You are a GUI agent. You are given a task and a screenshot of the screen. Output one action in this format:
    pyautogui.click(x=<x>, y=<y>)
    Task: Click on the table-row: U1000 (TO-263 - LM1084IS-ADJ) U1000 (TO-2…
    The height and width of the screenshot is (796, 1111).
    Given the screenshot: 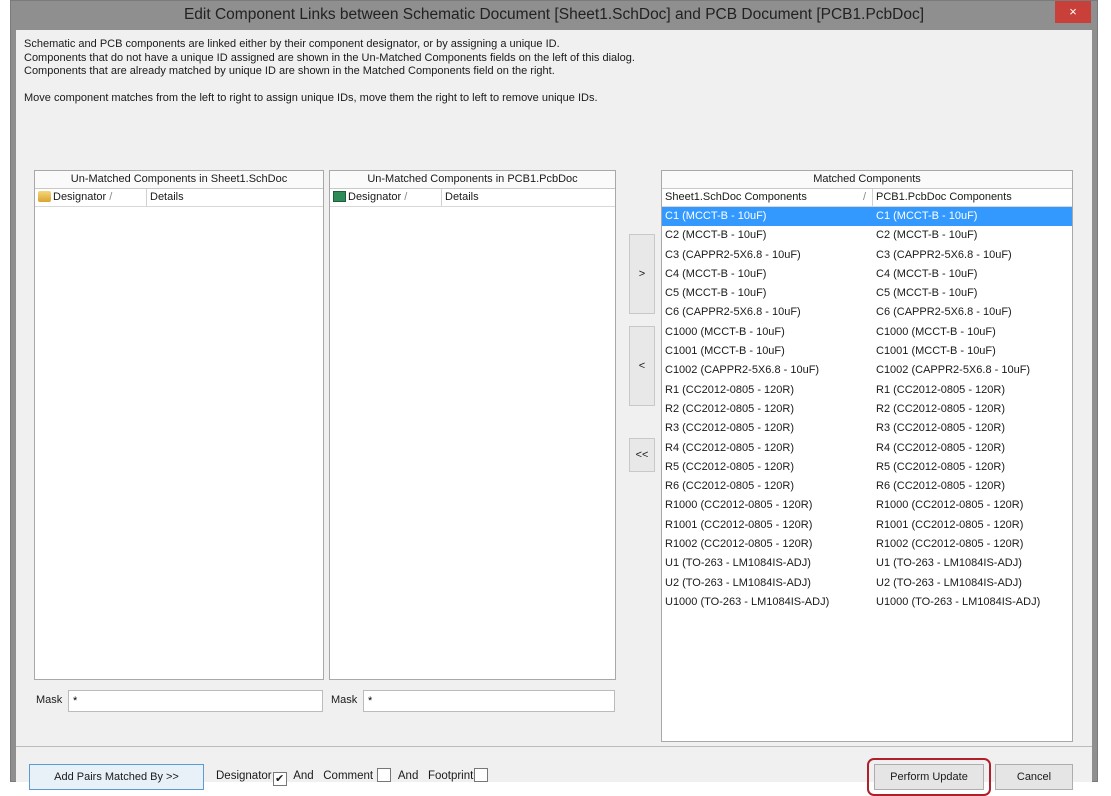 What is the action you would take?
    pyautogui.click(x=867, y=602)
    